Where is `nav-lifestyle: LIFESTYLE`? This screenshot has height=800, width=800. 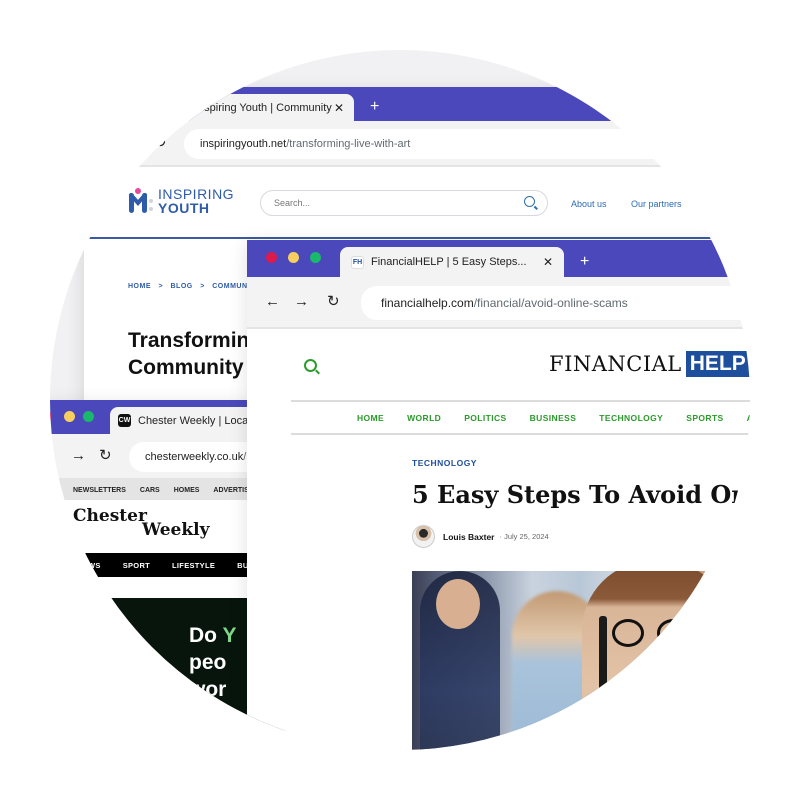 nav-lifestyle: LIFESTYLE is located at coordinates (193, 565).